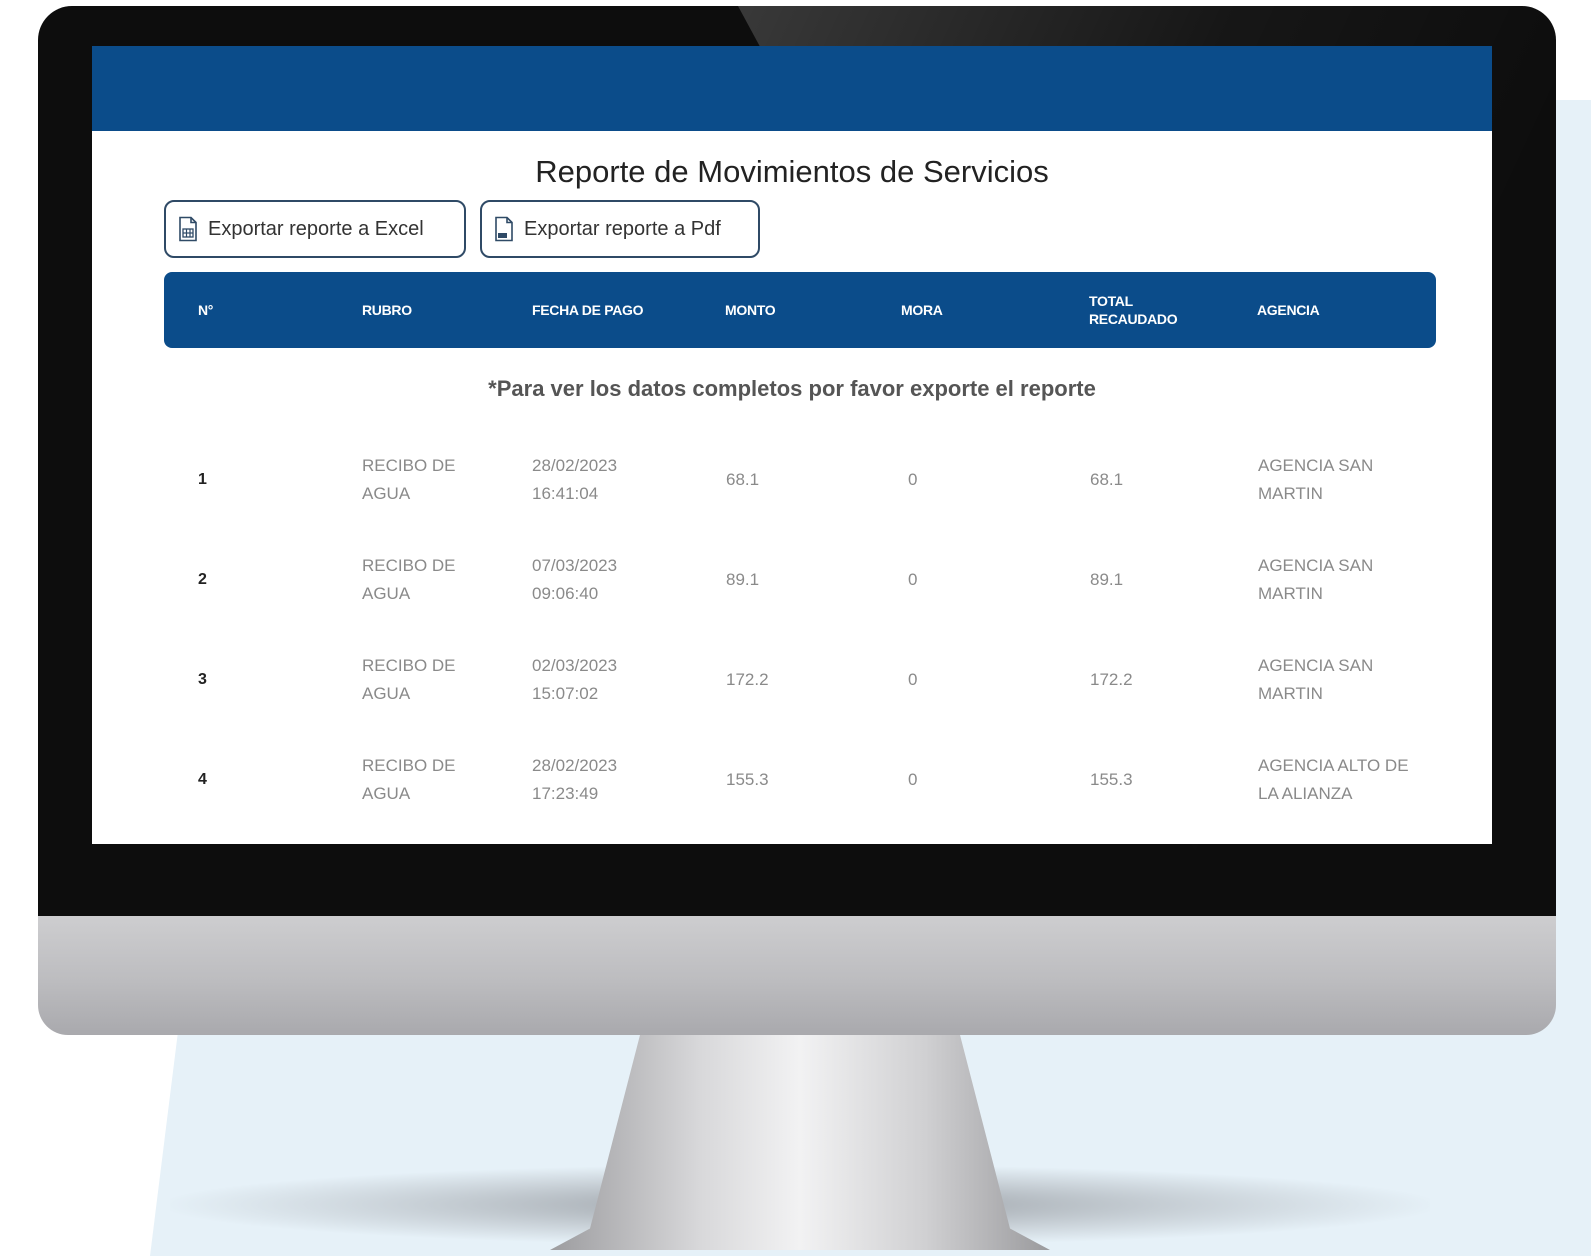 Image resolution: width=1591 pixels, height=1256 pixels. Describe the element at coordinates (1111, 679) in the screenshot. I see `cell-total-recaudado: 172.2` at that location.